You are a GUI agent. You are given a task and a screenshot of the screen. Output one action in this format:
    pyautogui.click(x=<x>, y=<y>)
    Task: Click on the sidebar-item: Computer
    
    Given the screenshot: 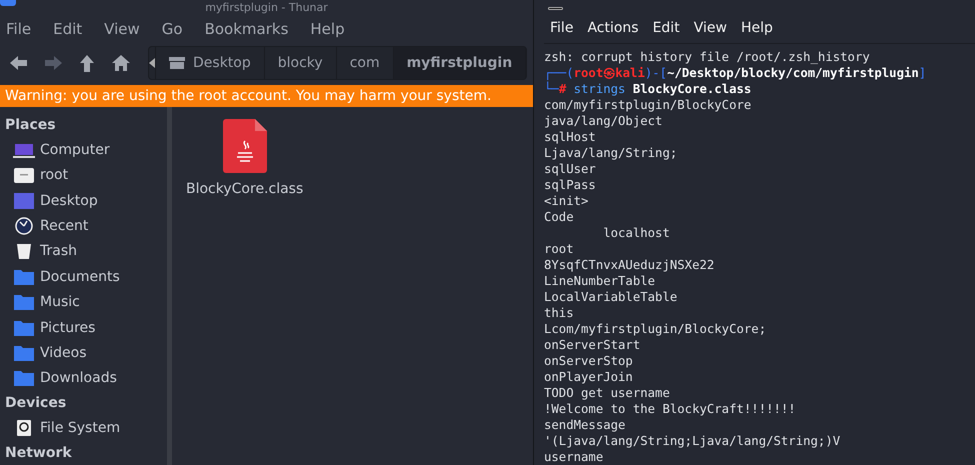 What is the action you would take?
    pyautogui.click(x=86, y=150)
    